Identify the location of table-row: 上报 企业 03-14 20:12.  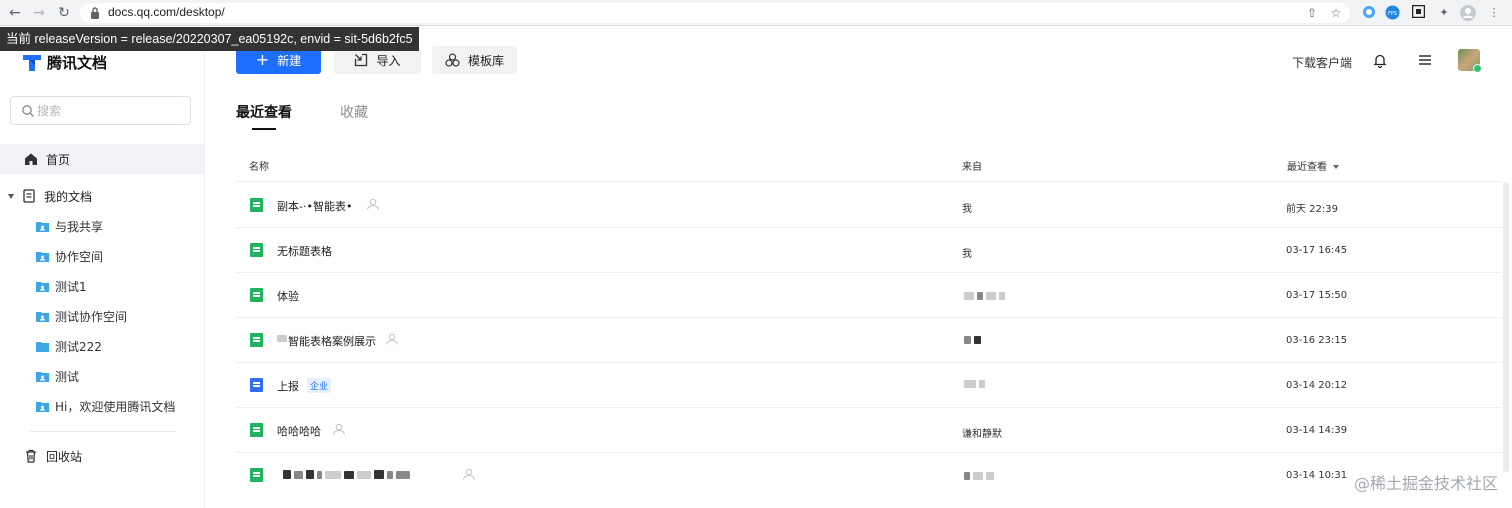
(869, 385).